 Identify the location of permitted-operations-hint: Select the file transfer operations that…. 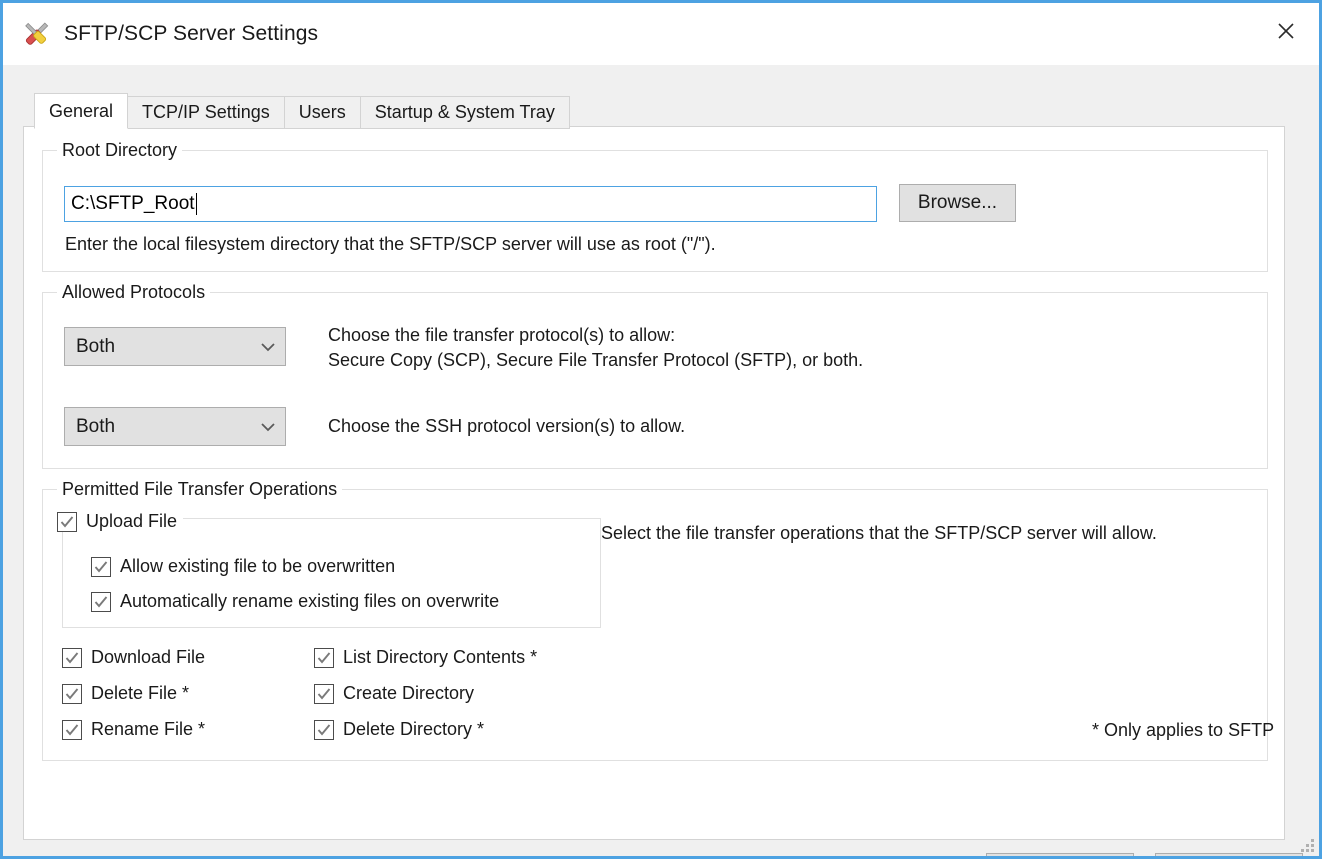
(879, 533).